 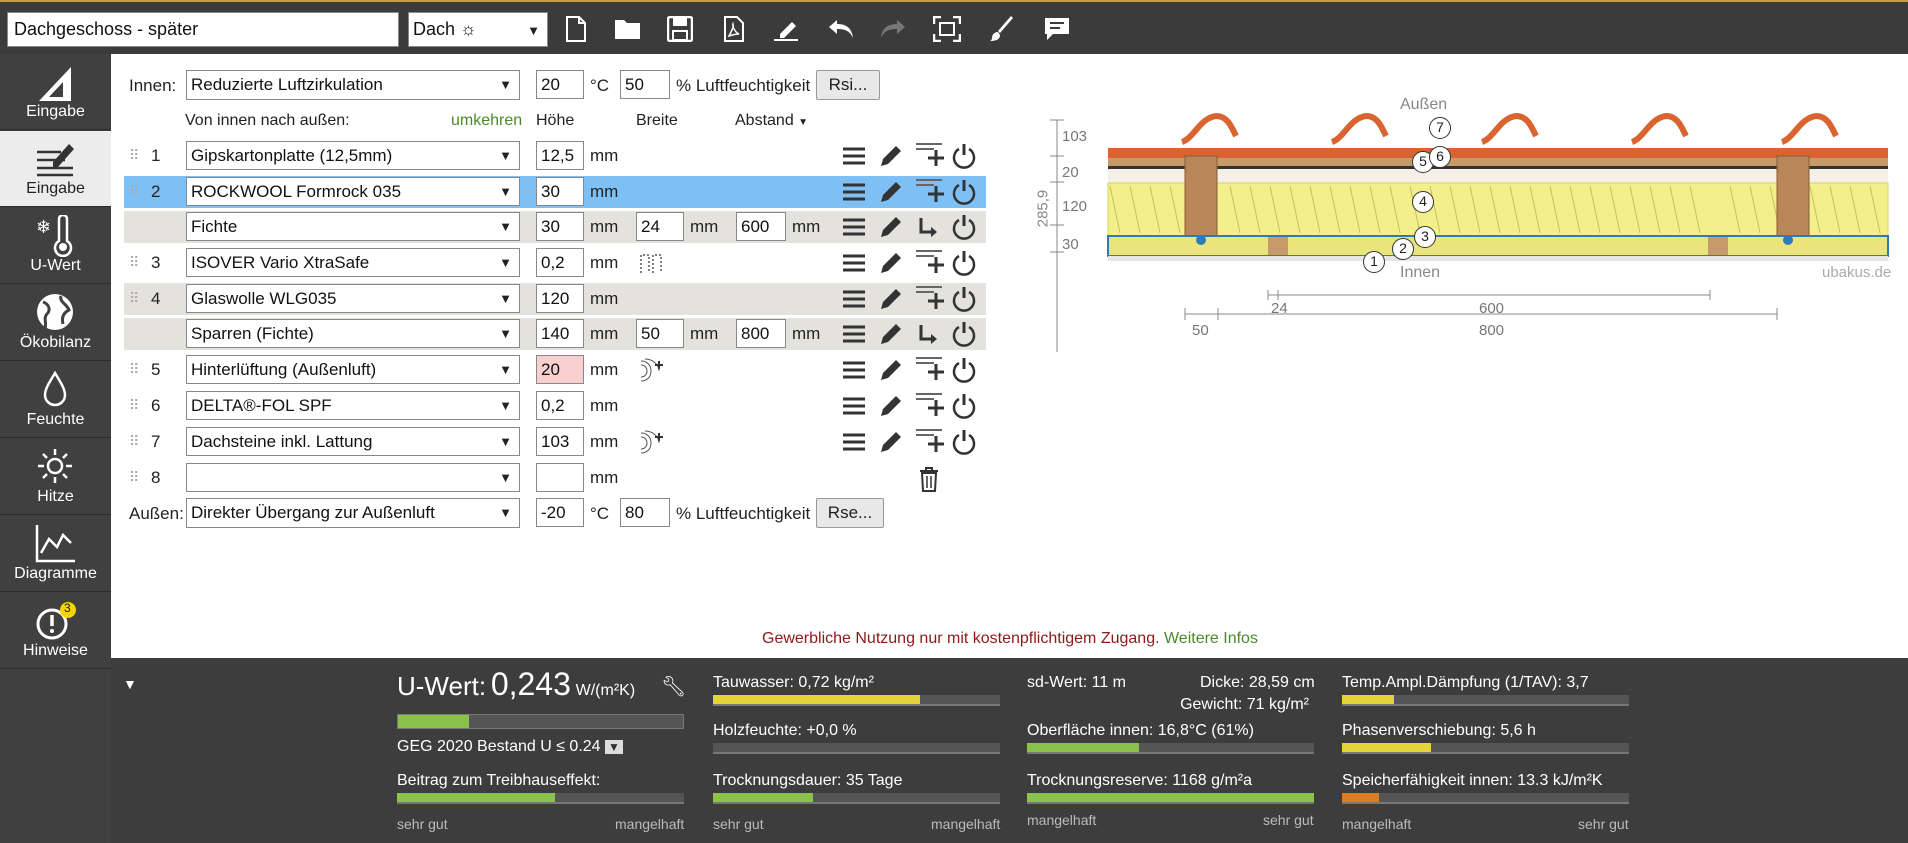 I want to click on brush-icon, so click(x=1002, y=29).